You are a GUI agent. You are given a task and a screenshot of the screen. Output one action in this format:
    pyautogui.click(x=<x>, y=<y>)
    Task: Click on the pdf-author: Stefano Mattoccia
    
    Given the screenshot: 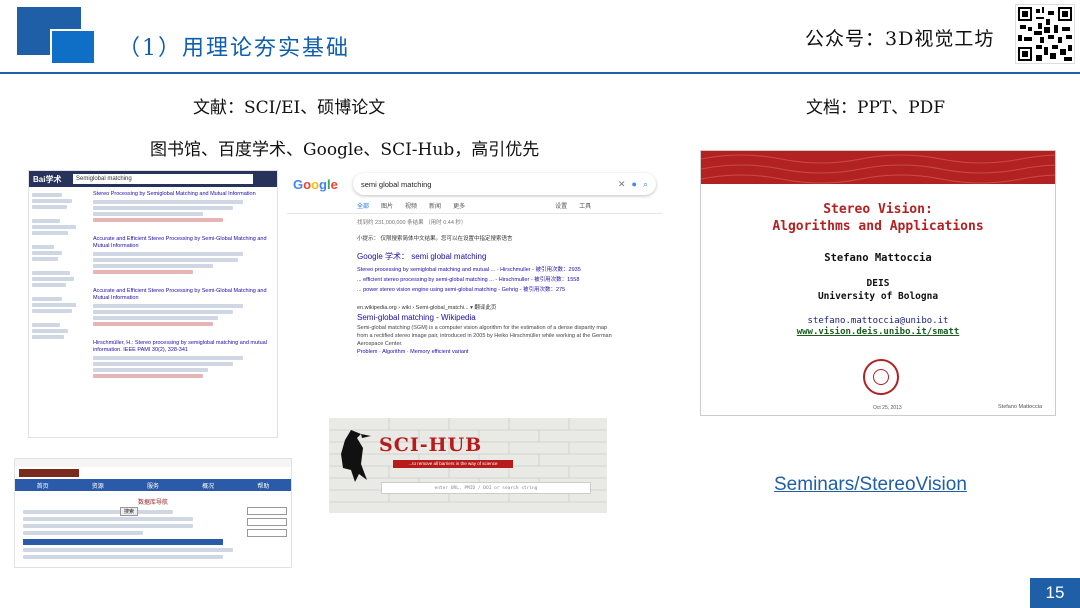 What is the action you would take?
    pyautogui.click(x=878, y=258)
    